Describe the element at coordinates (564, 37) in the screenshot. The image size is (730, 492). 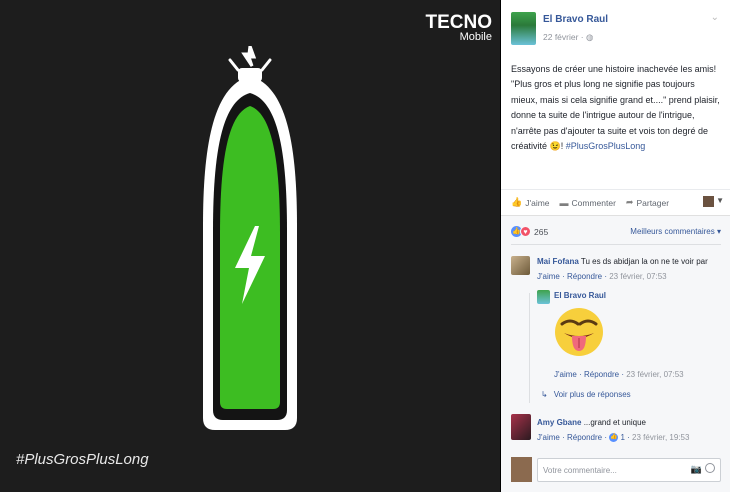
I see `post-date-text: 22 février ·` at that location.